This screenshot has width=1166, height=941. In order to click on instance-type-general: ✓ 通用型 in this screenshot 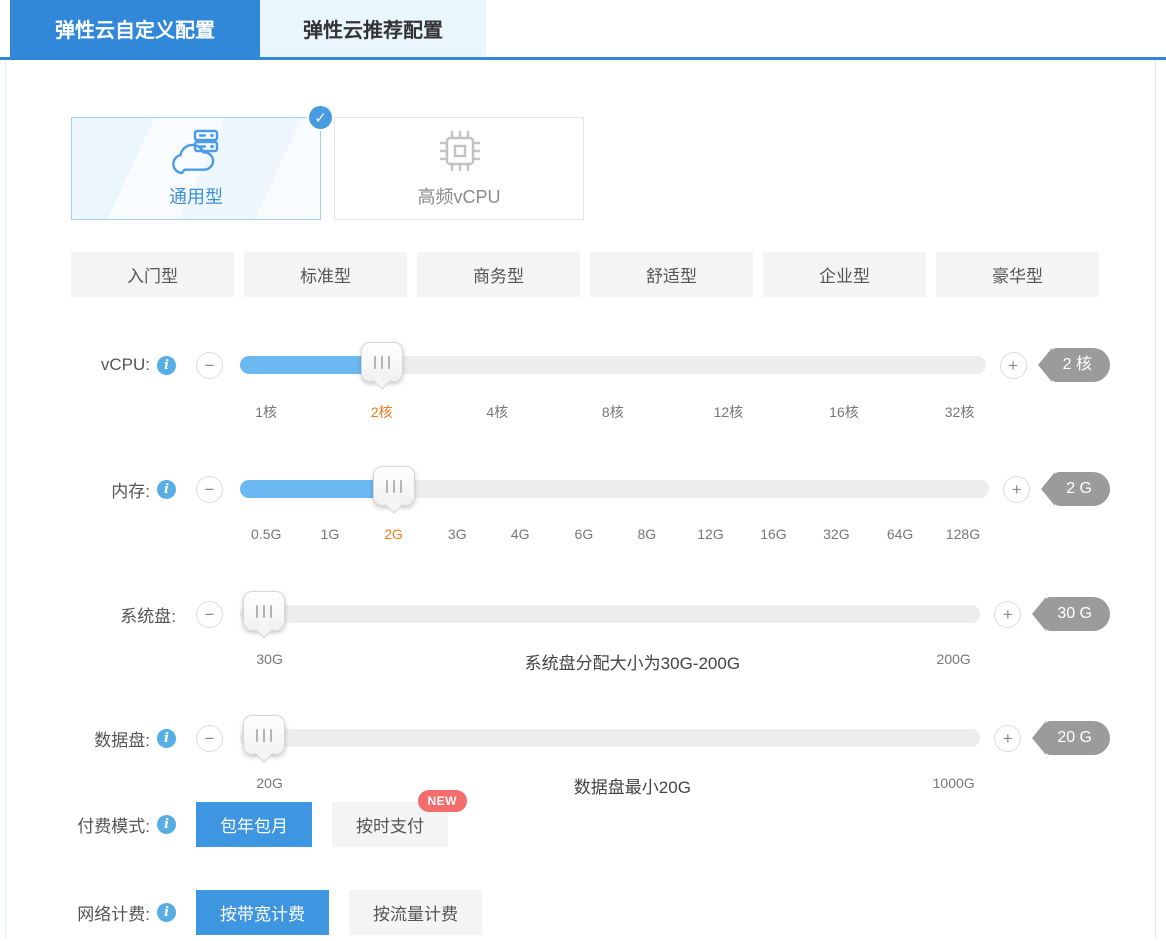, I will do `click(202, 162)`.